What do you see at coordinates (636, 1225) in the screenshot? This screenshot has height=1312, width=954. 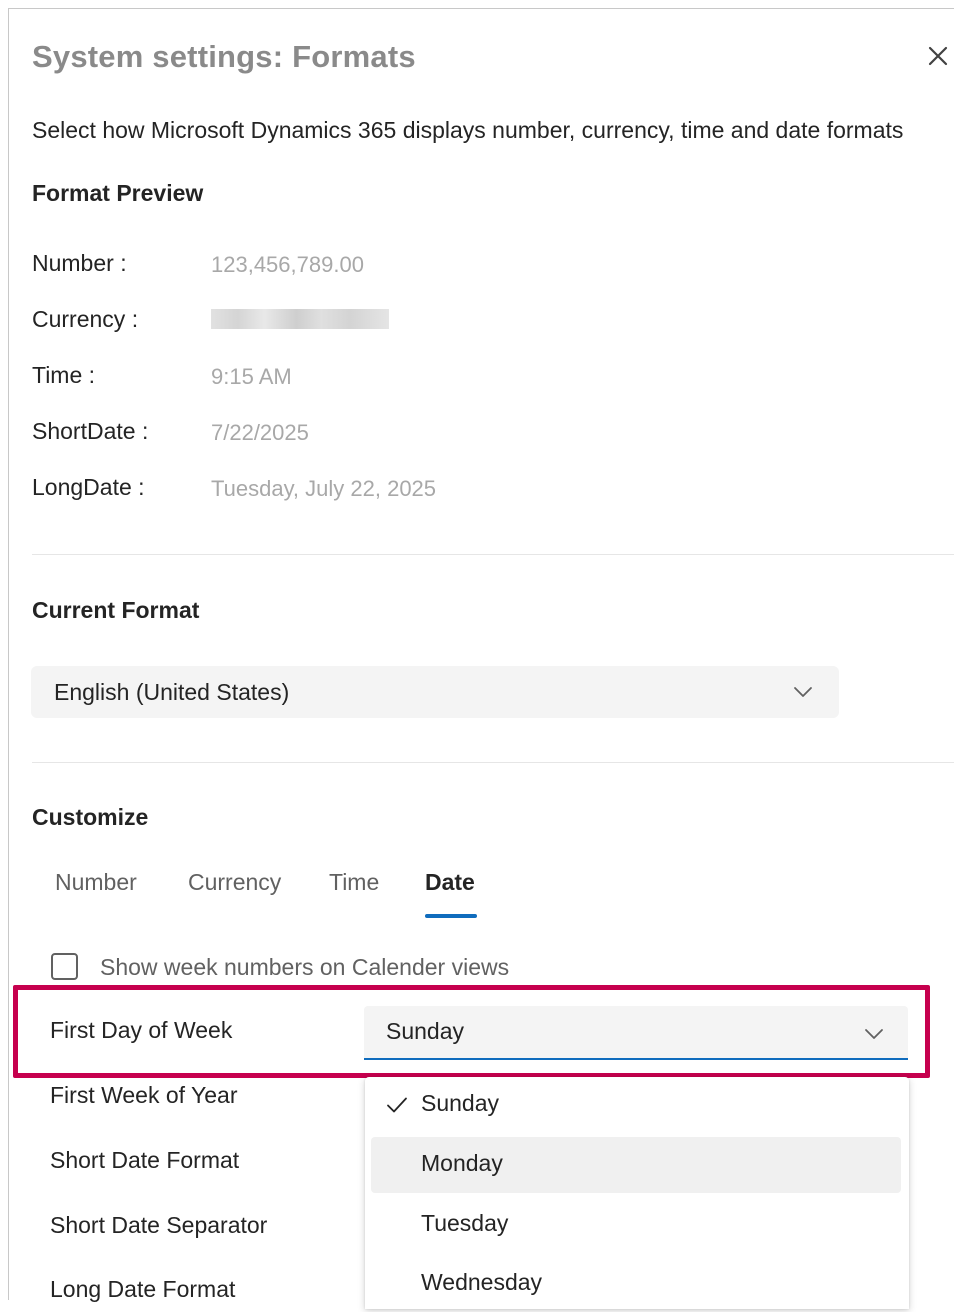 I see `option-tuesday: Tuesday` at bounding box center [636, 1225].